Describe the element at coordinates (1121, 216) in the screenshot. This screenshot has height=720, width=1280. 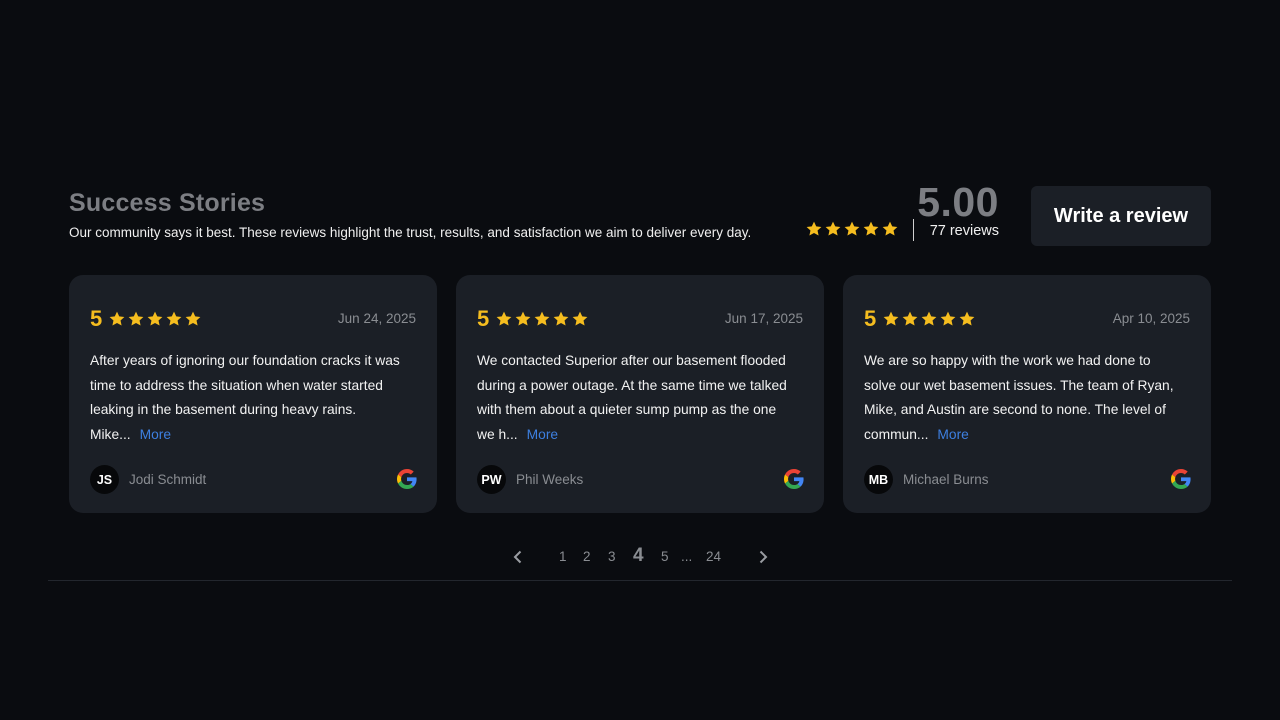
I see `write-review-button: Write a review` at that location.